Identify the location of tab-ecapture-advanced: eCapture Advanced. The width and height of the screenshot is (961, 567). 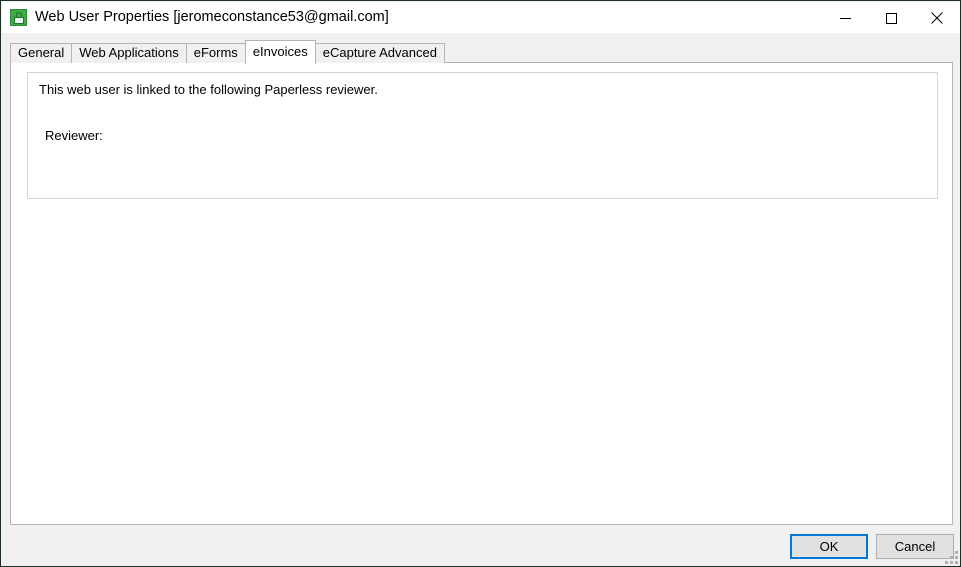
(379, 53).